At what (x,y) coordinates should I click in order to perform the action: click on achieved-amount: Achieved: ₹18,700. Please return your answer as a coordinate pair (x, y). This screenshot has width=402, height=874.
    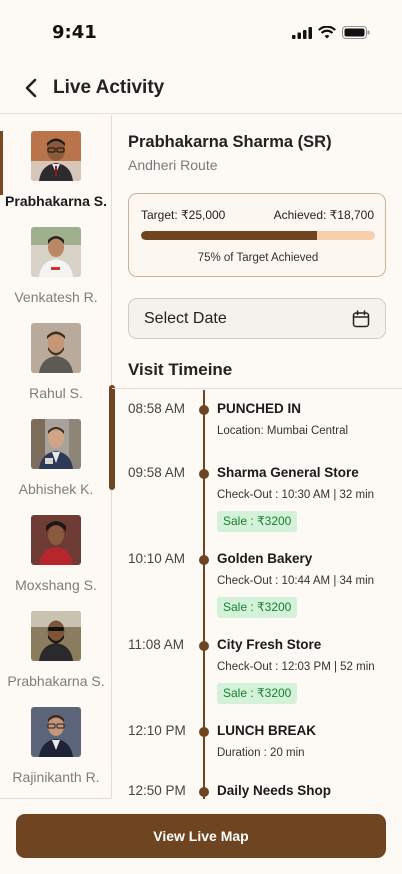
    Looking at the image, I should click on (323, 215).